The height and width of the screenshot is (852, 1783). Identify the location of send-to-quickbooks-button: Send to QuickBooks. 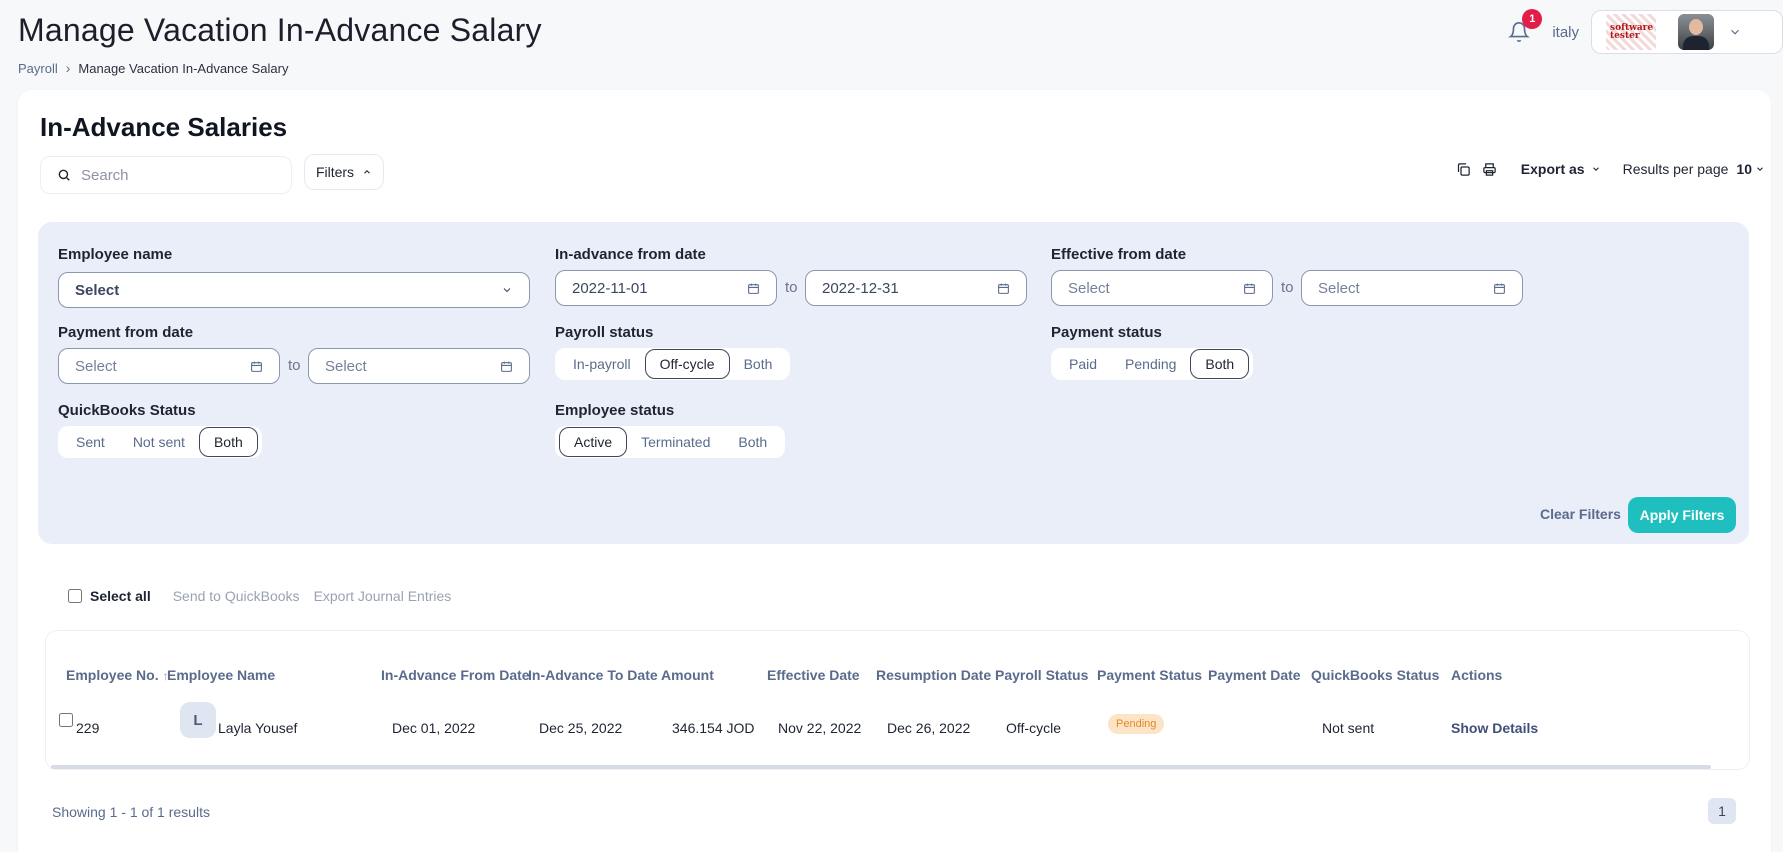
(236, 596).